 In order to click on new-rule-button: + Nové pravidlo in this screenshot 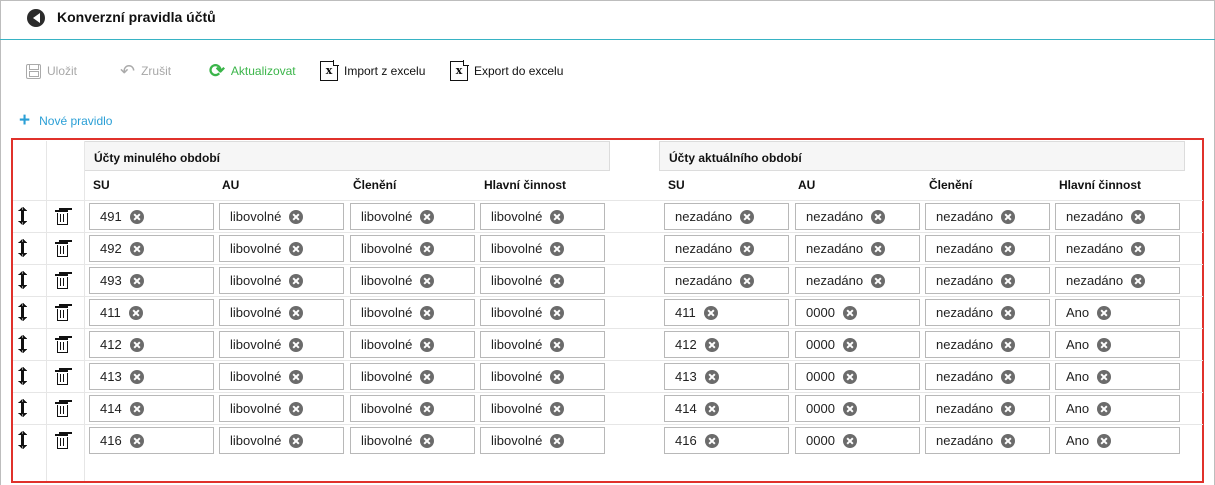, I will do `click(65, 120)`.